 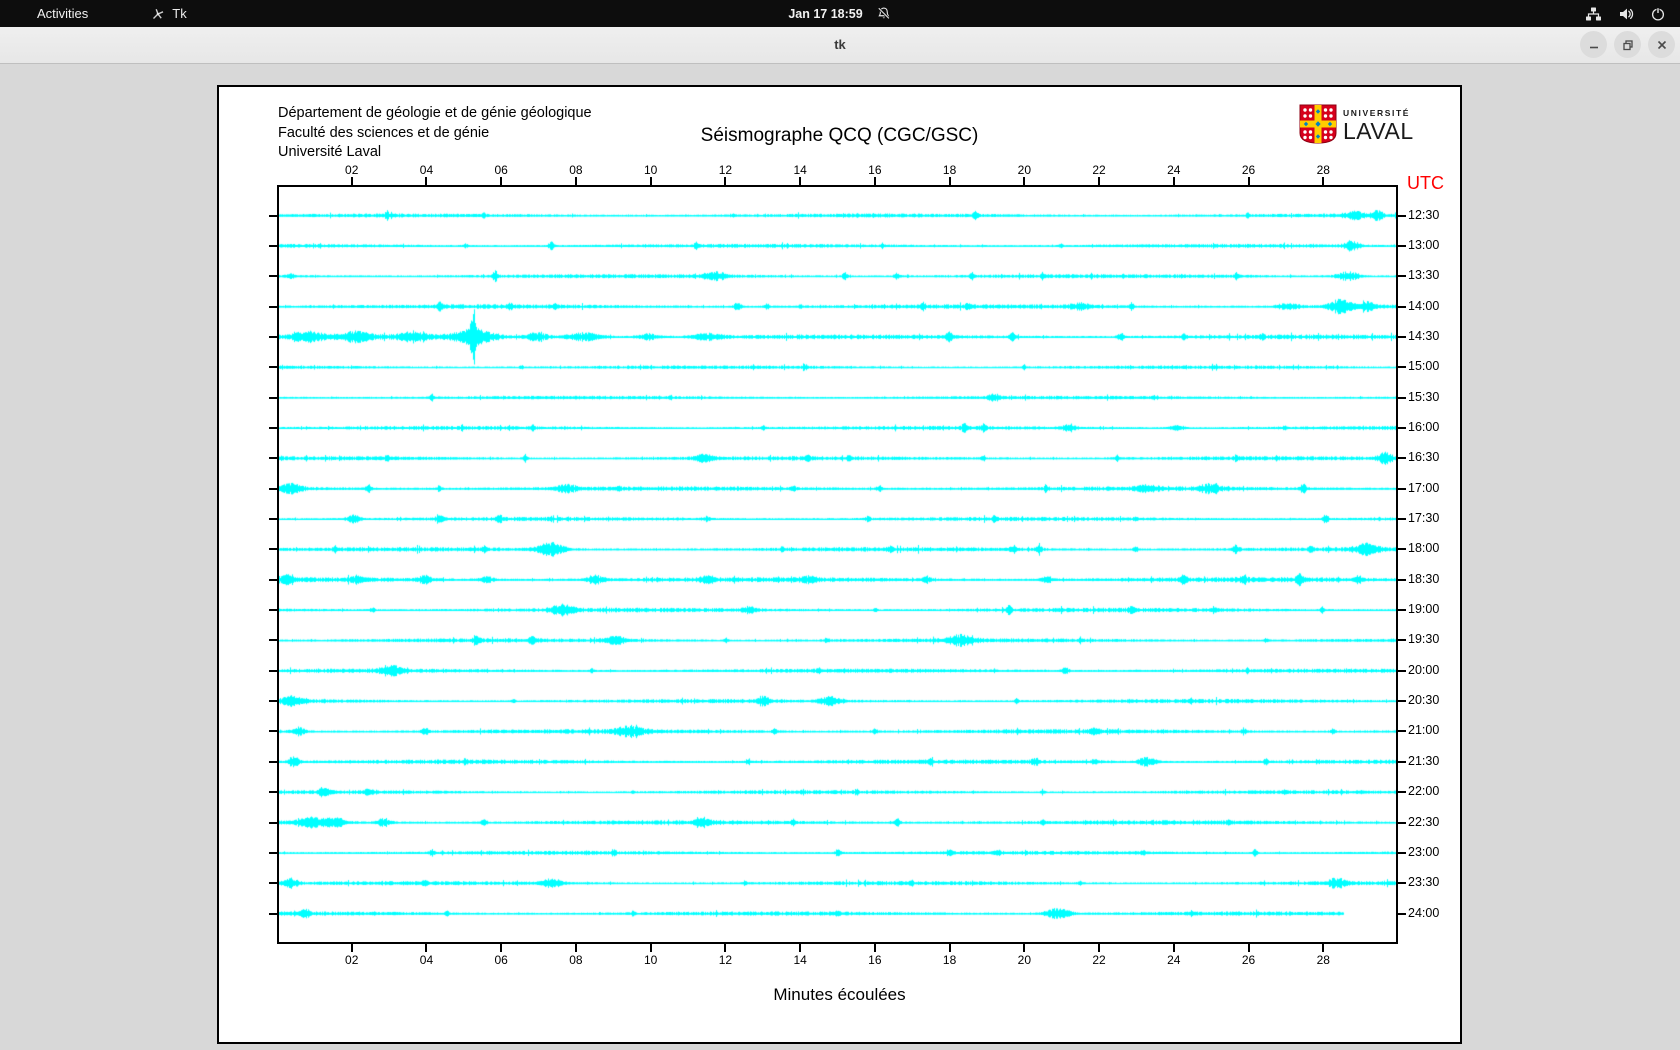 I want to click on x-tick-label-top: 20, so click(x=1024, y=170).